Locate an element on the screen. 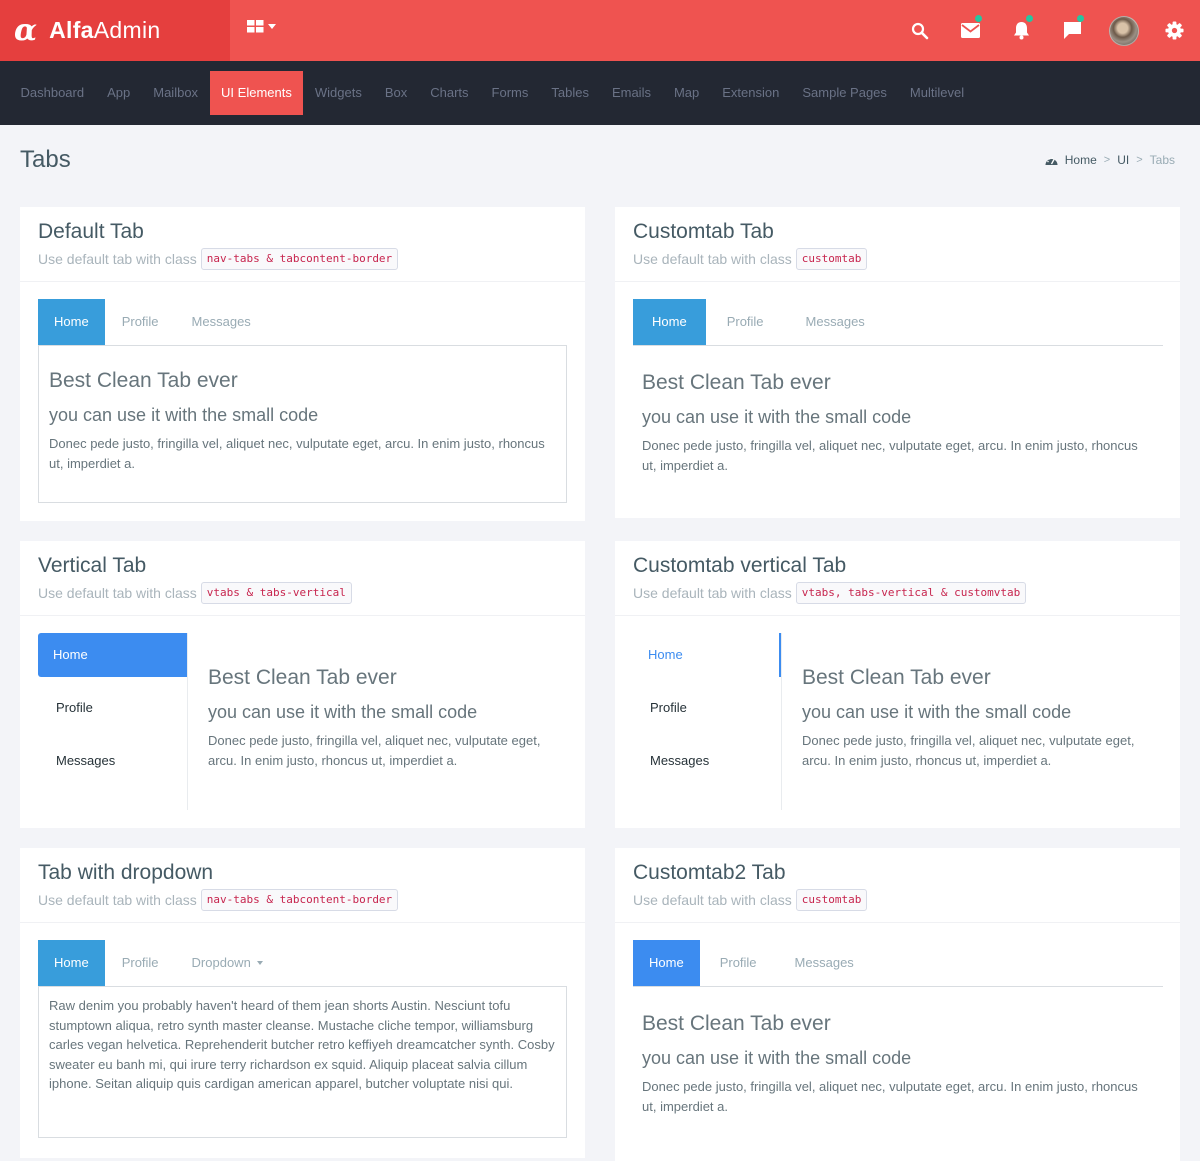 The width and height of the screenshot is (1200, 1161). gear-icon is located at coordinates (1174, 30).